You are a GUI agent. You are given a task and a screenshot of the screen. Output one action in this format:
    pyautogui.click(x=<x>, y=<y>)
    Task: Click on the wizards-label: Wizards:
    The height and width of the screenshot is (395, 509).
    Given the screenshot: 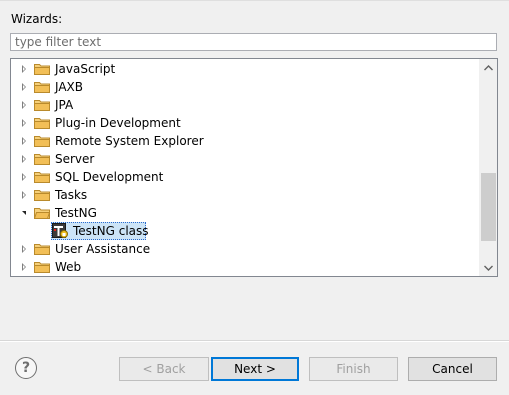 What is the action you would take?
    pyautogui.click(x=37, y=19)
    